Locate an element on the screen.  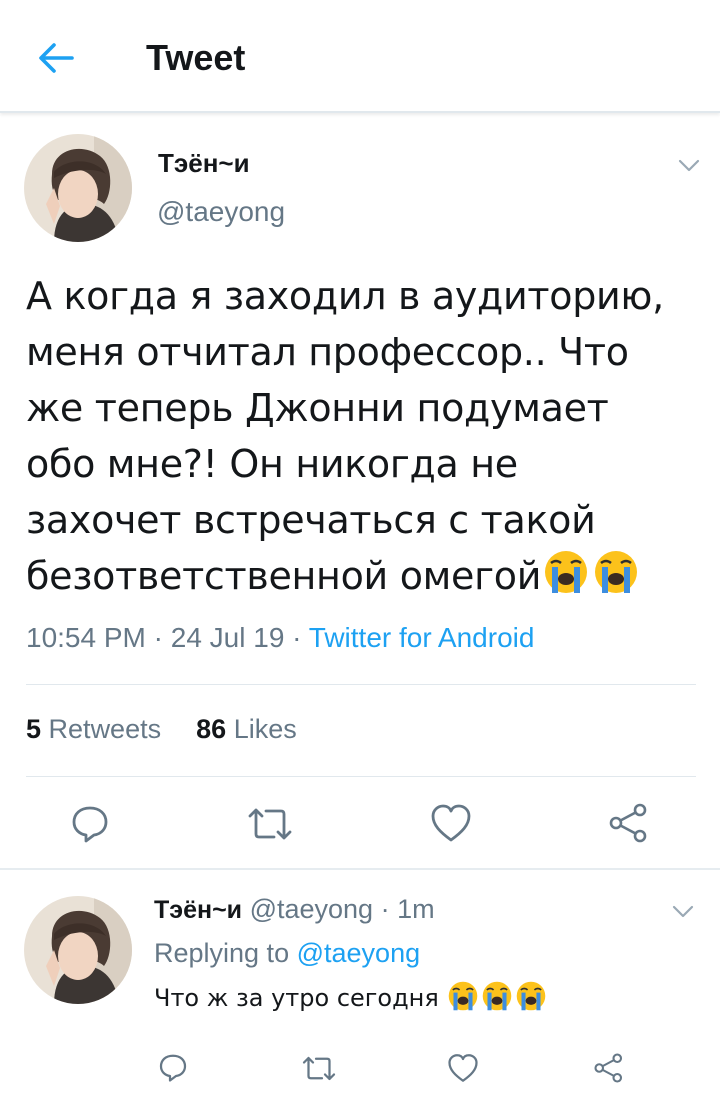
replying-to-label: Replying to is located at coordinates (222, 953).